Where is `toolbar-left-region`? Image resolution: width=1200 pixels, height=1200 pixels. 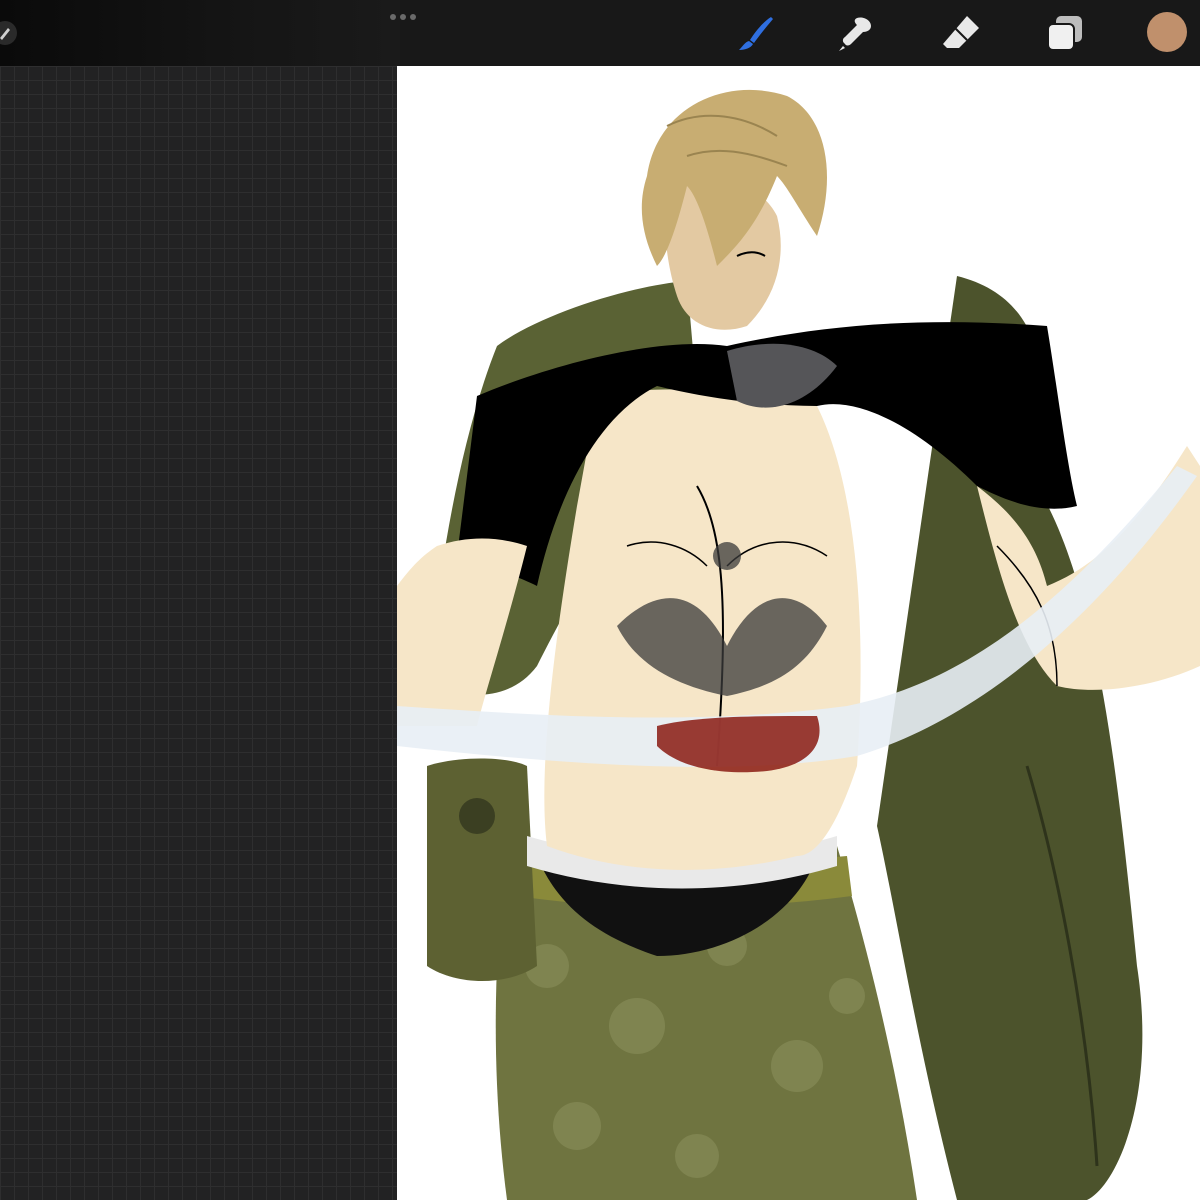 toolbar-left-region is located at coordinates (200, 33).